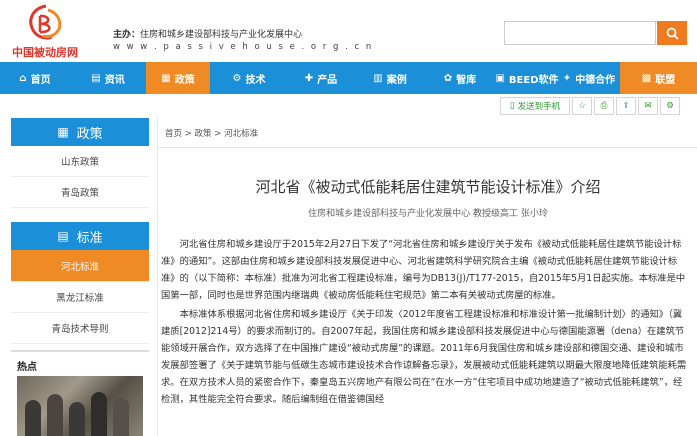  I want to click on cart-icon: ✚, so click(309, 78).